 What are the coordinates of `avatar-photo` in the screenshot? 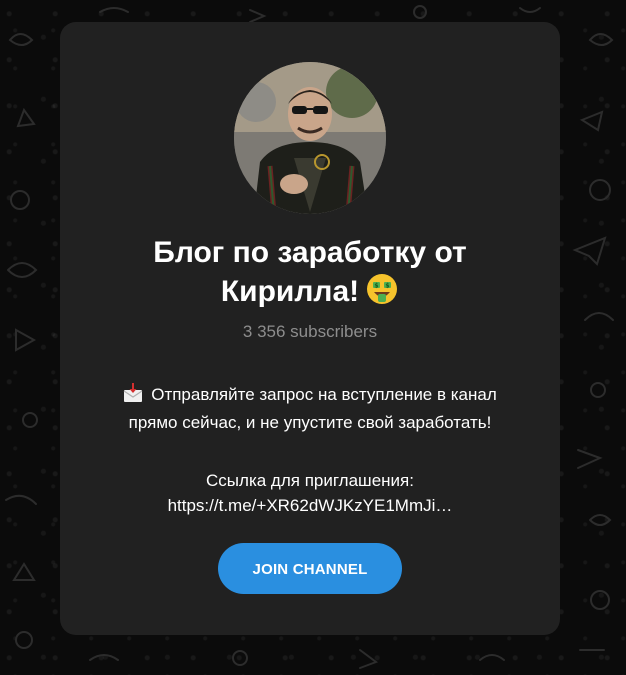 It's located at (310, 138).